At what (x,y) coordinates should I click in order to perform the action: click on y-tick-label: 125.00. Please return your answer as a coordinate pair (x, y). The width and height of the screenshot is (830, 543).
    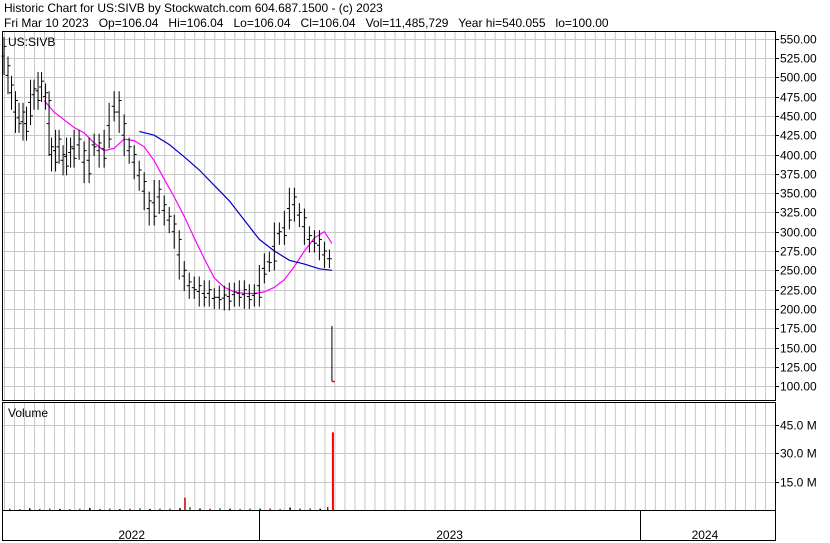
    Looking at the image, I should click on (798, 368).